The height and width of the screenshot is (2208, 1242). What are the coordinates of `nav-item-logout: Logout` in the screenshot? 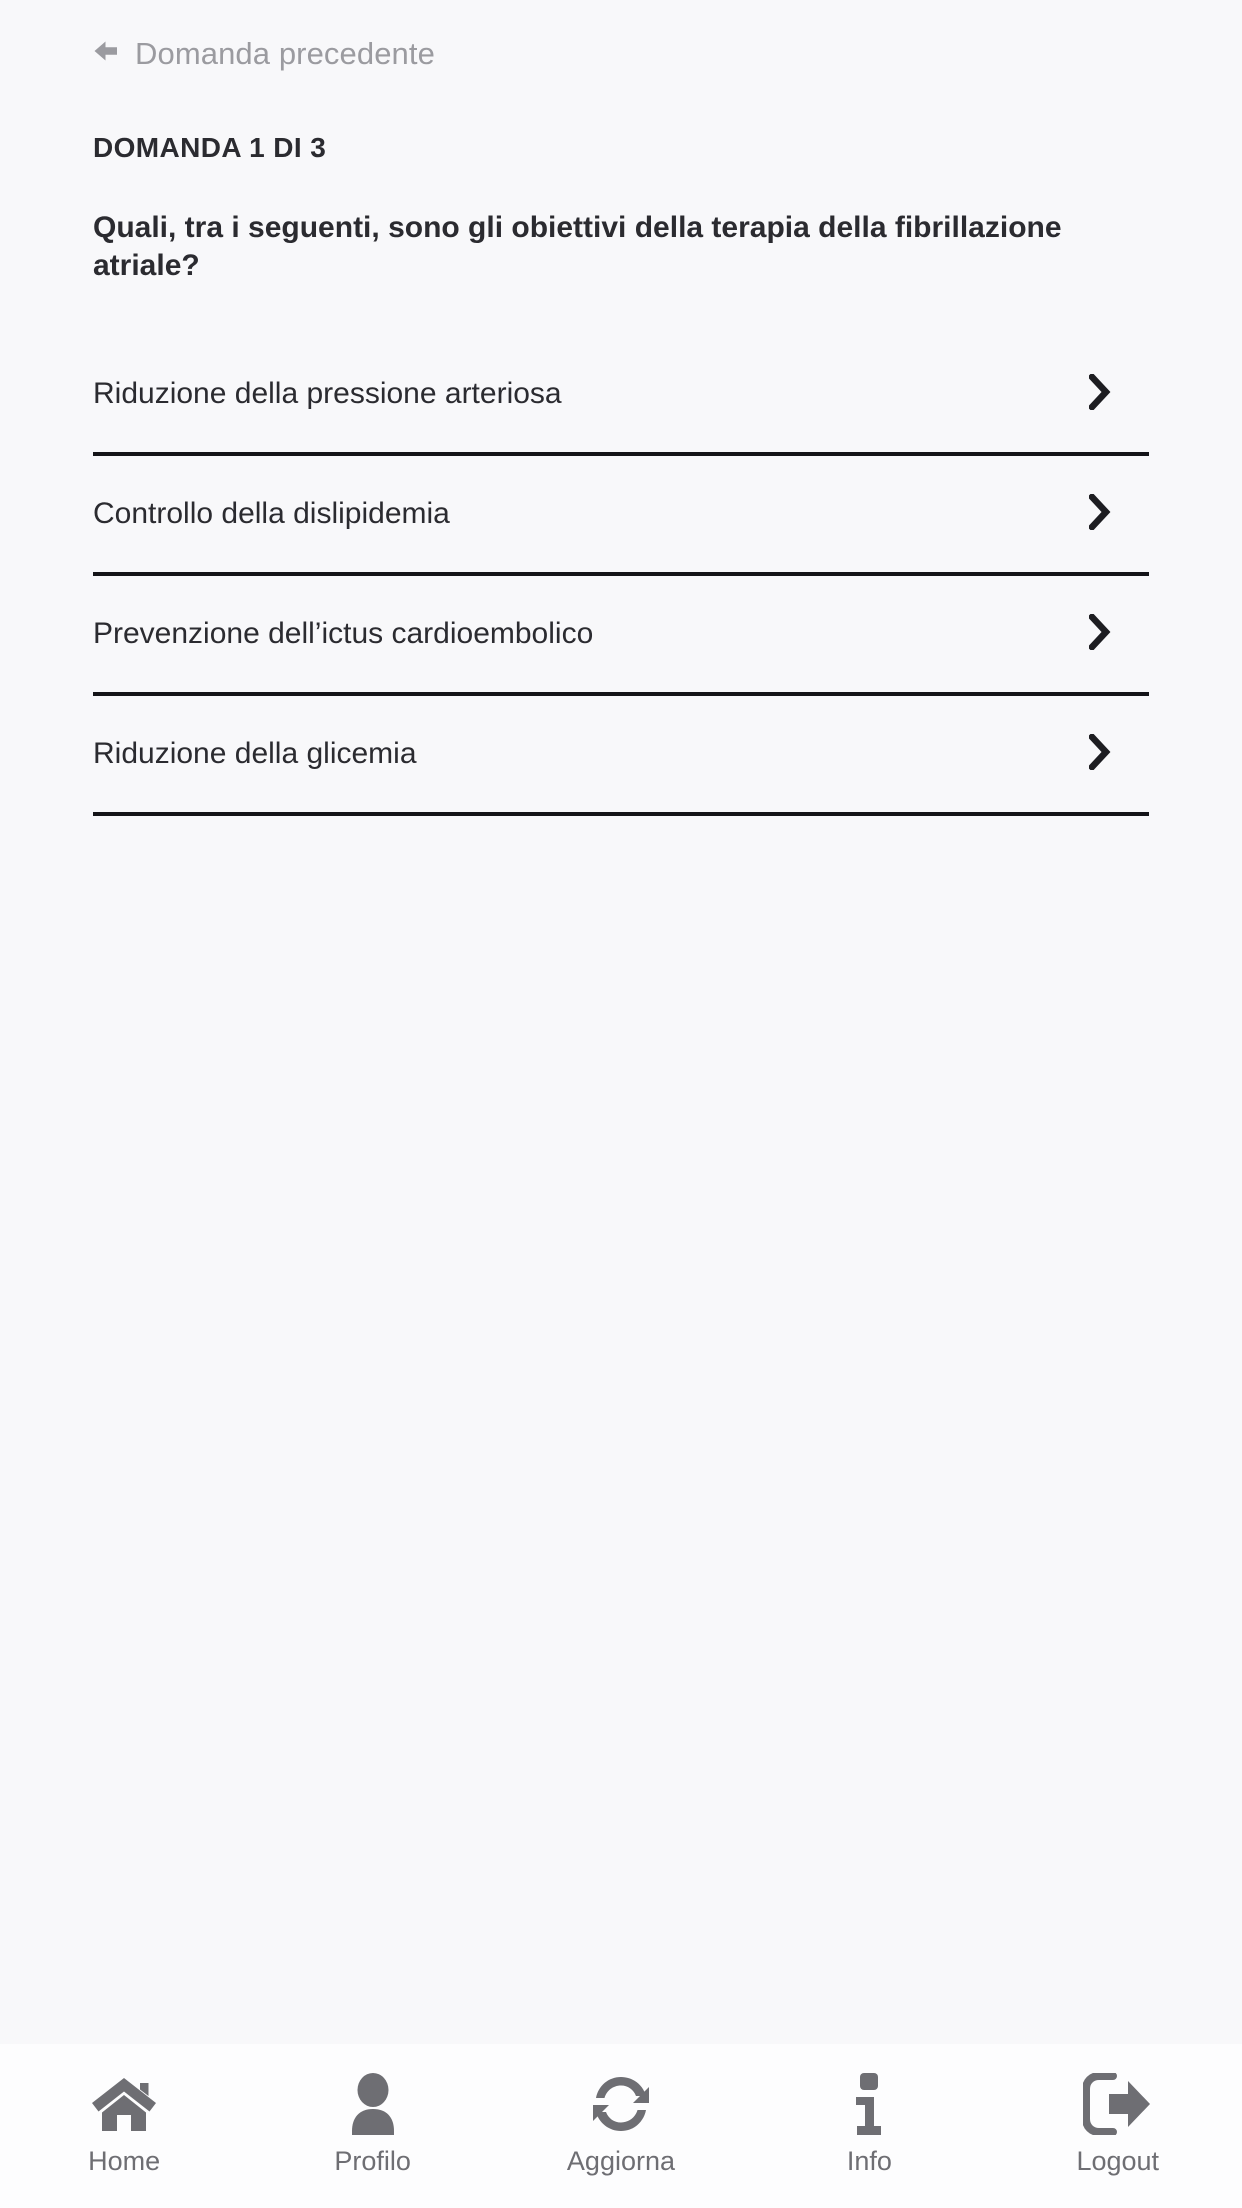 It's located at (1118, 2120).